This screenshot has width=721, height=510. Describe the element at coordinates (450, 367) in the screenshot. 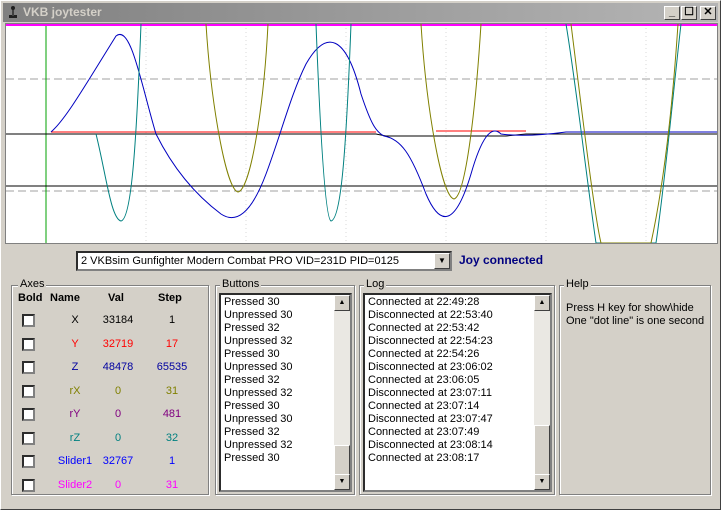

I see `list-item: Disconnected at 23:06:02` at that location.